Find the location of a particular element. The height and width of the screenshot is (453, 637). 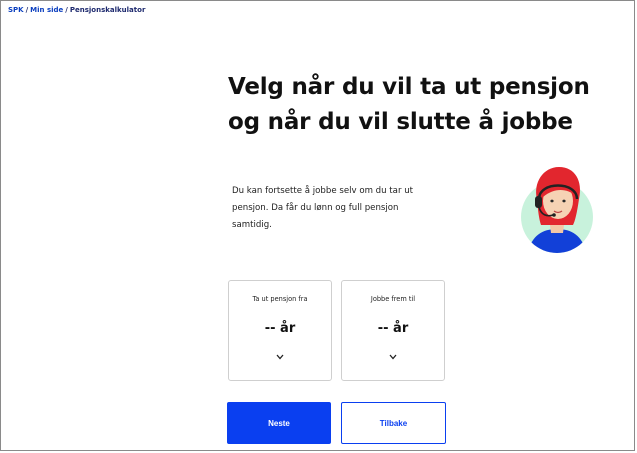

breadcrumb-current-page: Pensjonskalkulator is located at coordinates (107, 10).